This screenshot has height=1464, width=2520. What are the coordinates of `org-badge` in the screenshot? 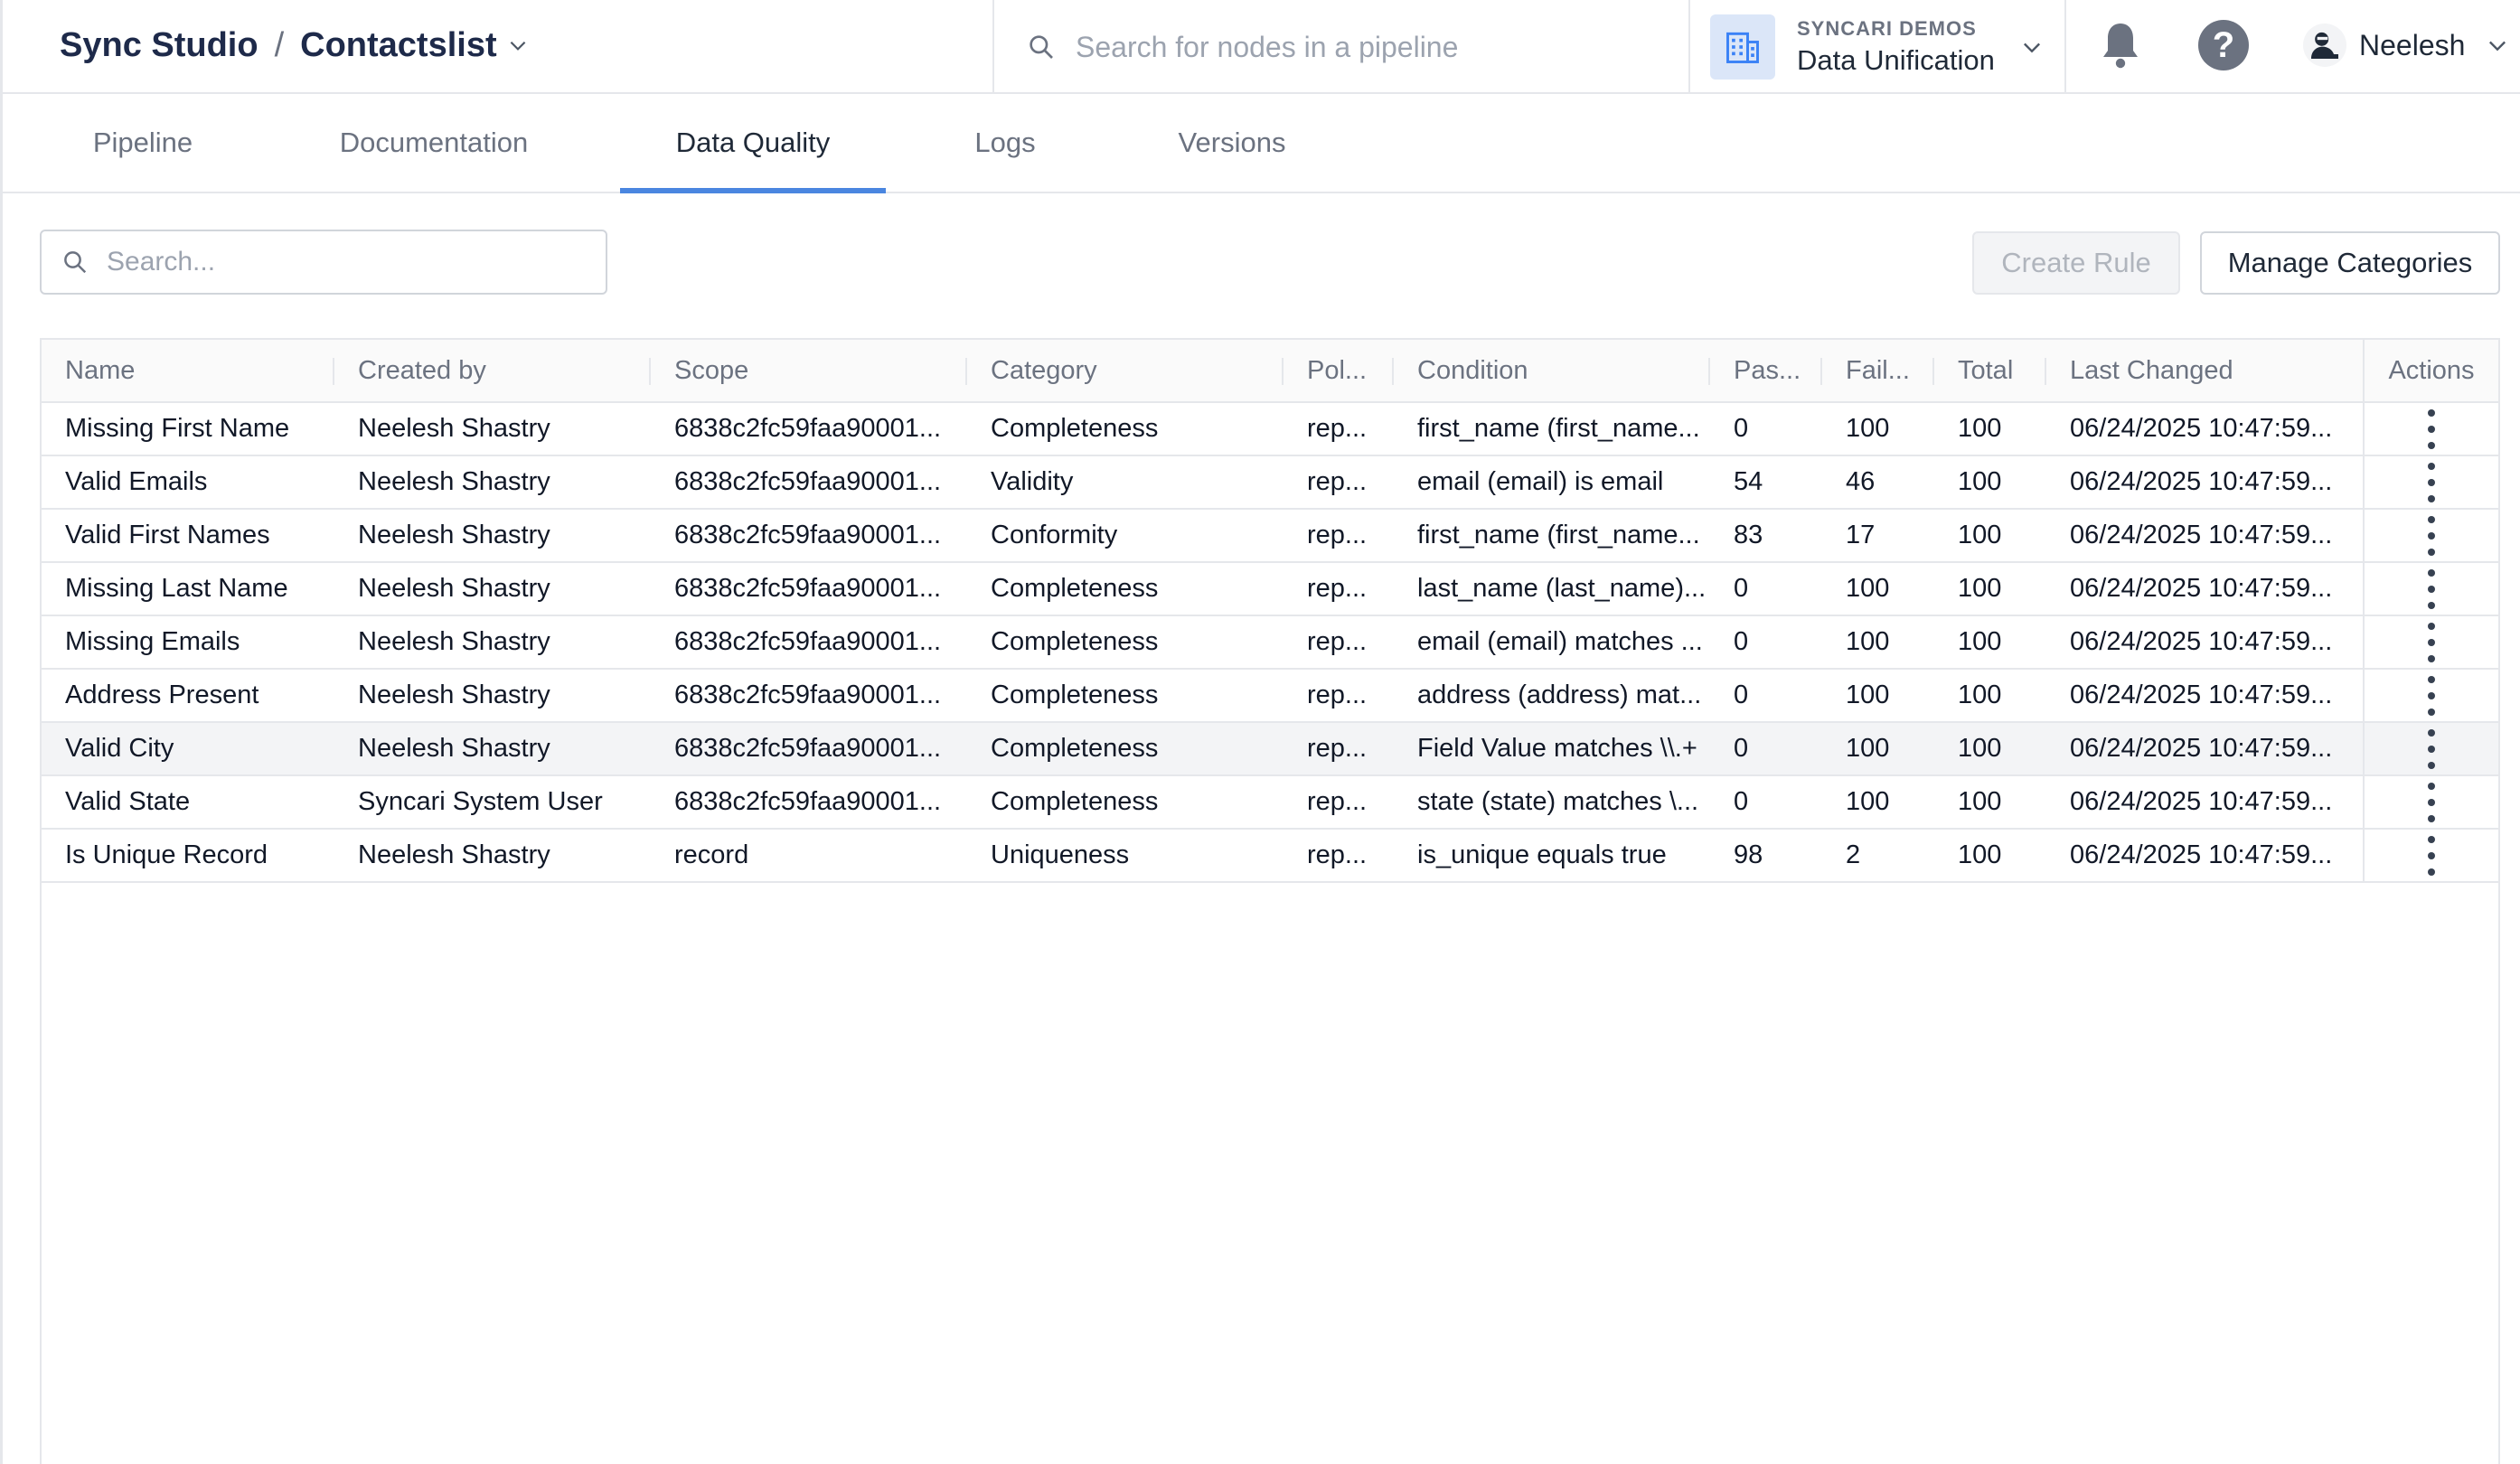 It's located at (1743, 47).